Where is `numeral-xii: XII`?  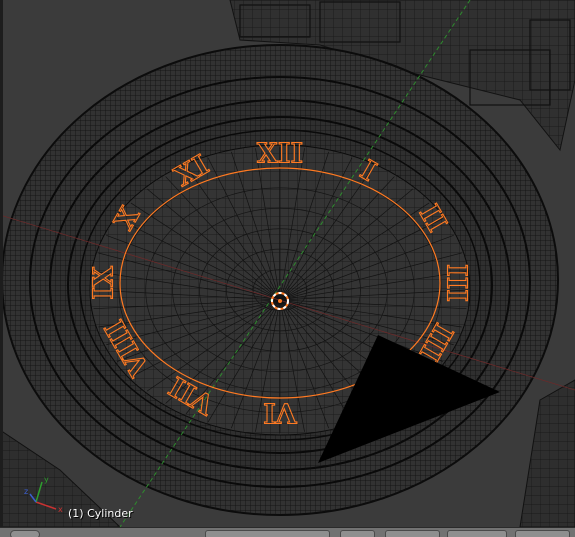
numeral-xii: XII is located at coordinates (279, 154).